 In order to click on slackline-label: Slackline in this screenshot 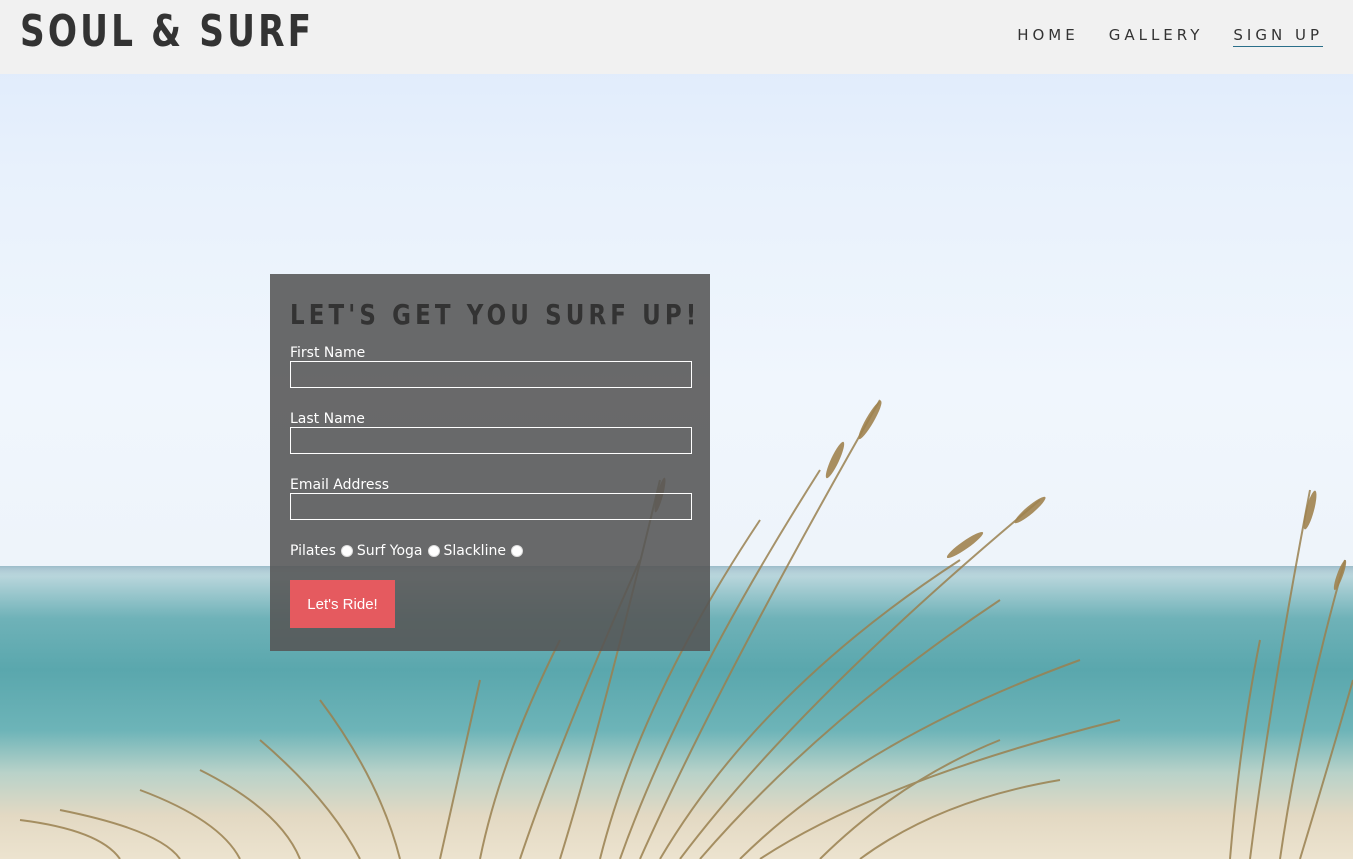, I will do `click(474, 551)`.